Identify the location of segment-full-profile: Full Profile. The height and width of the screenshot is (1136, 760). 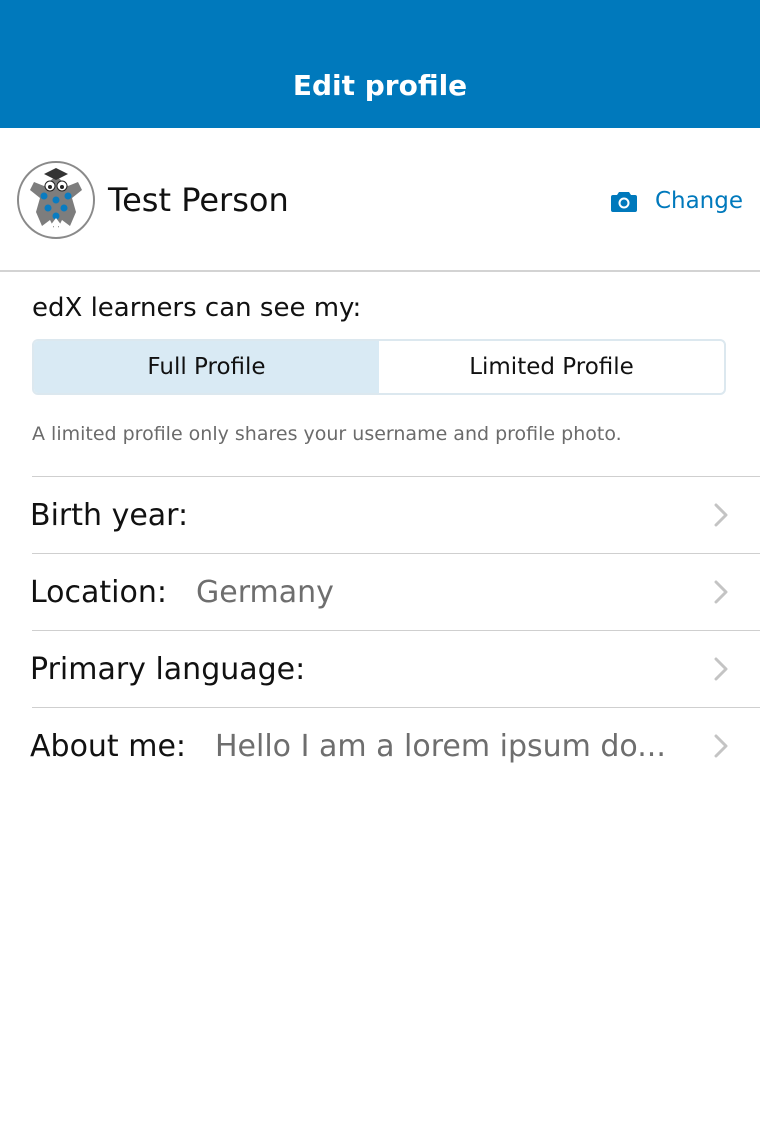
(206, 367).